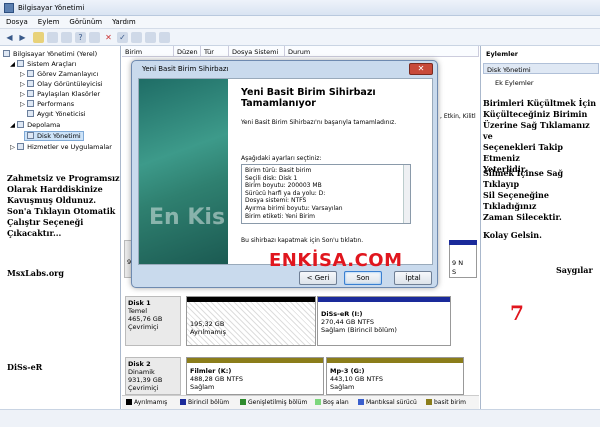  I want to click on shared-folder-icon, so click(31, 93).